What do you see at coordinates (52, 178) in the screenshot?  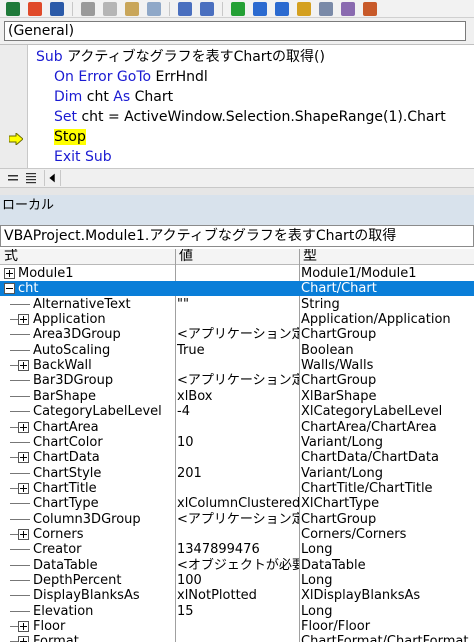 I see `scroll-left-arrow-icon` at bounding box center [52, 178].